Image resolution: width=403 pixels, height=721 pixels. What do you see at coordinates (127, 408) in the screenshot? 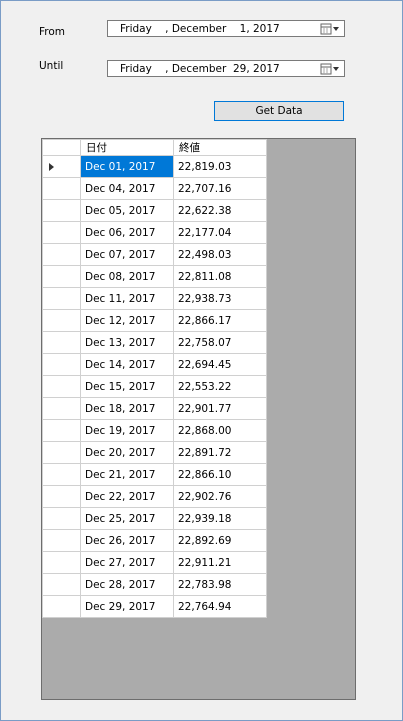
I see `date-cell: Dec 18, 2017` at bounding box center [127, 408].